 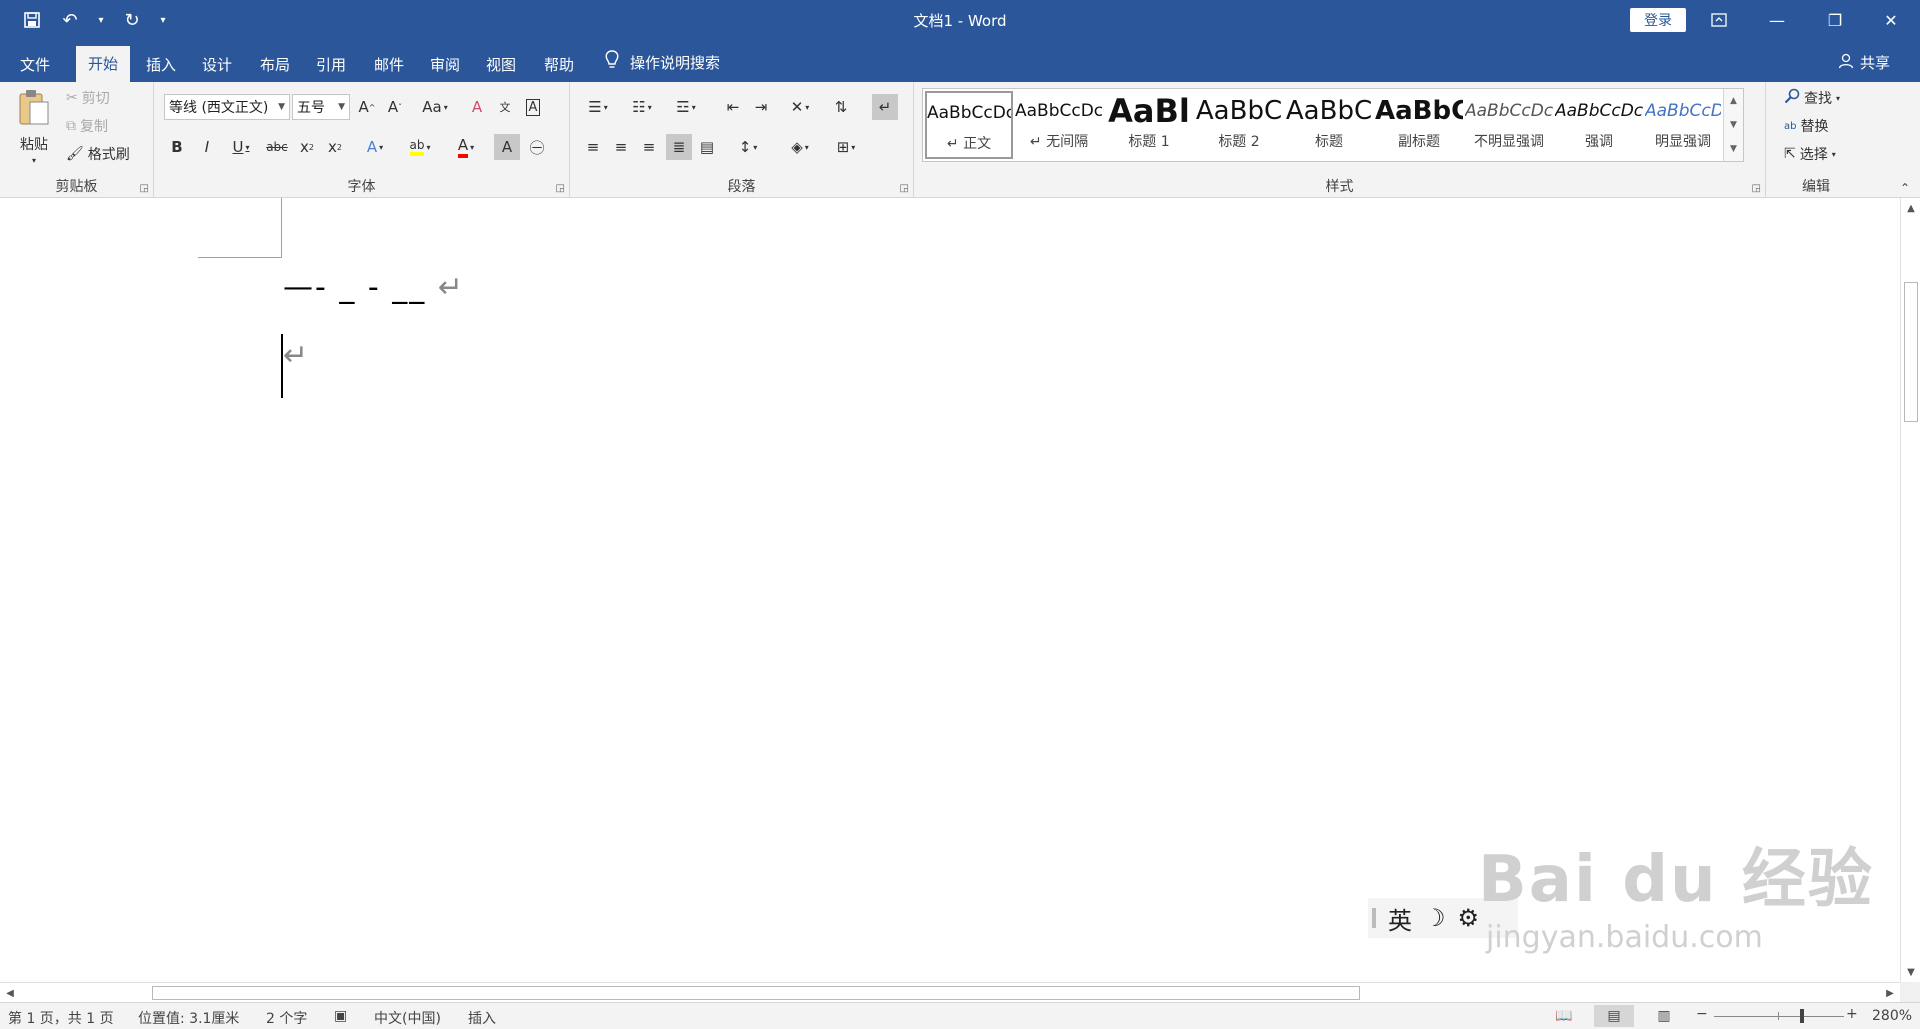 What do you see at coordinates (1419, 125) in the screenshot?
I see `style-subtitle: AaBbC 副标题` at bounding box center [1419, 125].